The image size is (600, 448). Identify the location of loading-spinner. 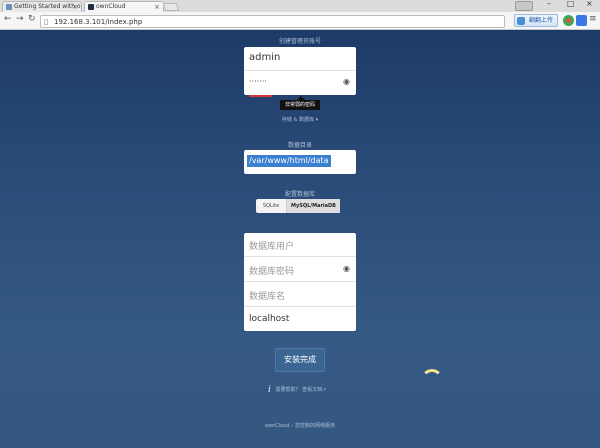
(432, 380).